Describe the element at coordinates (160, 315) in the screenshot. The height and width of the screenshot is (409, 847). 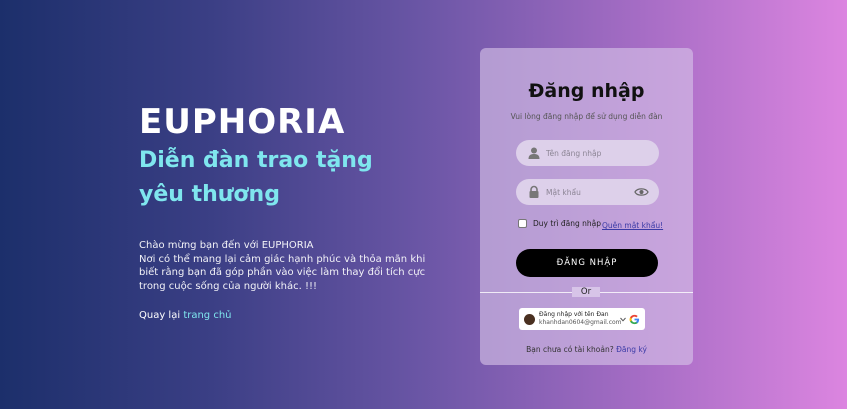
I see `back-prefix: Quay lại` at that location.